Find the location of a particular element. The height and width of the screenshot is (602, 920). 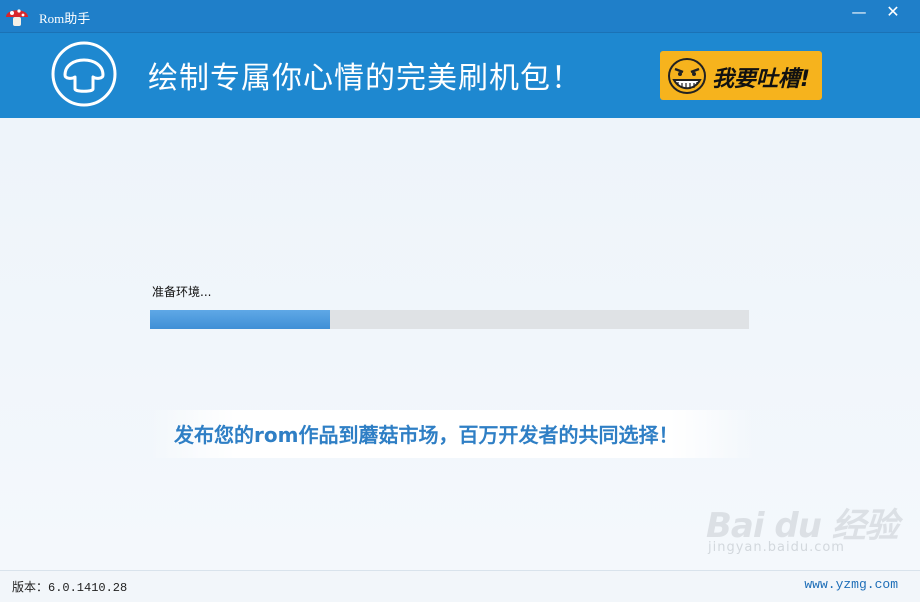

window-title: Rom助手 is located at coordinates (65, 18).